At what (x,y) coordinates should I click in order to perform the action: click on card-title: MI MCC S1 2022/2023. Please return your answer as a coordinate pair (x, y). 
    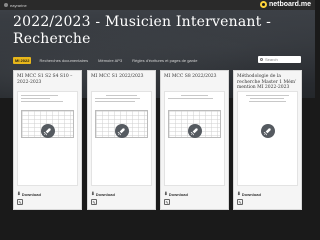
    Looking at the image, I should click on (117, 76).